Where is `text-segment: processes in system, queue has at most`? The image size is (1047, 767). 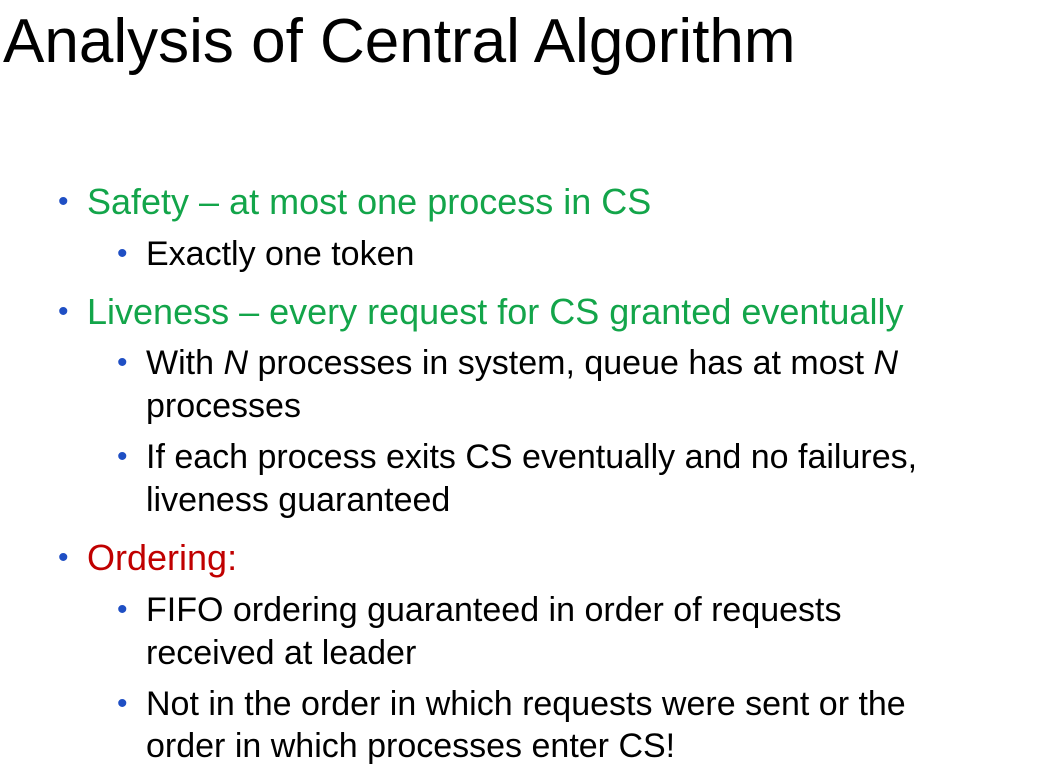
text-segment: processes in system, queue has at most is located at coordinates (561, 363).